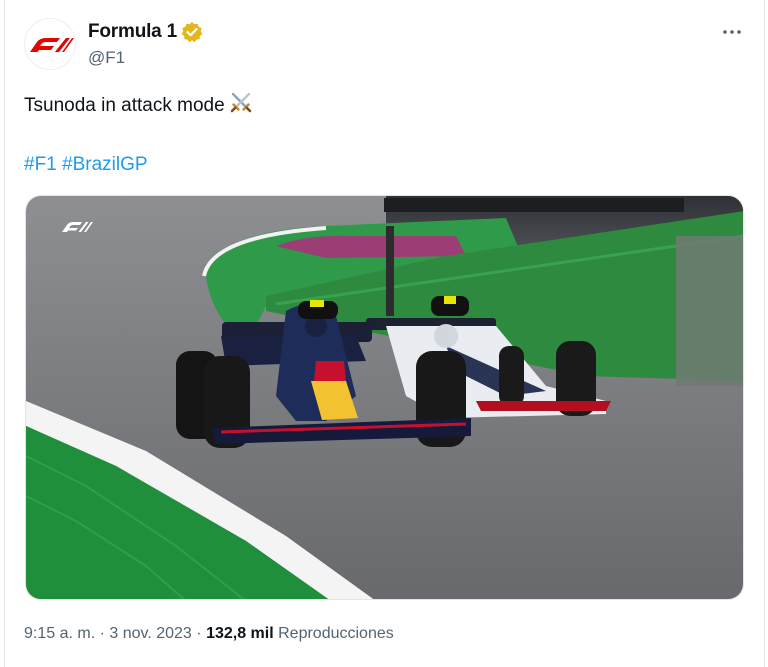  Describe the element at coordinates (240, 102) in the screenshot. I see `crossed-swords-icon` at that location.